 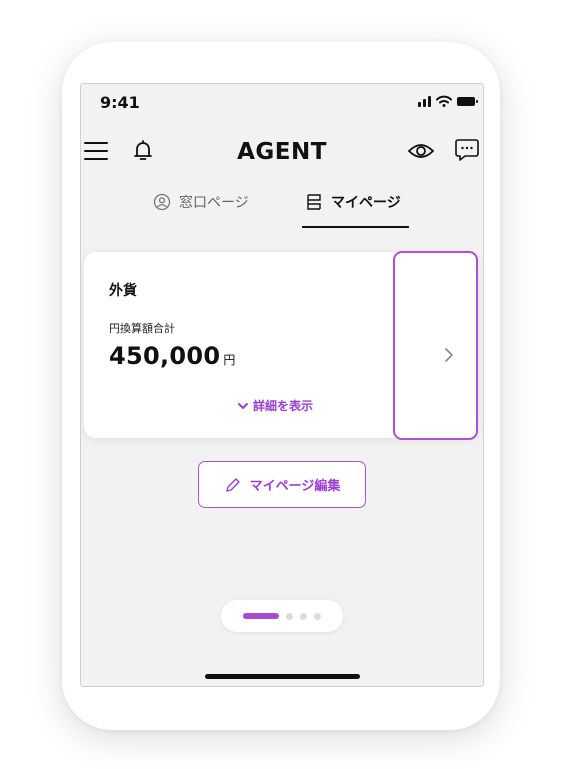 I want to click on pager-dot-active, so click(x=261, y=616).